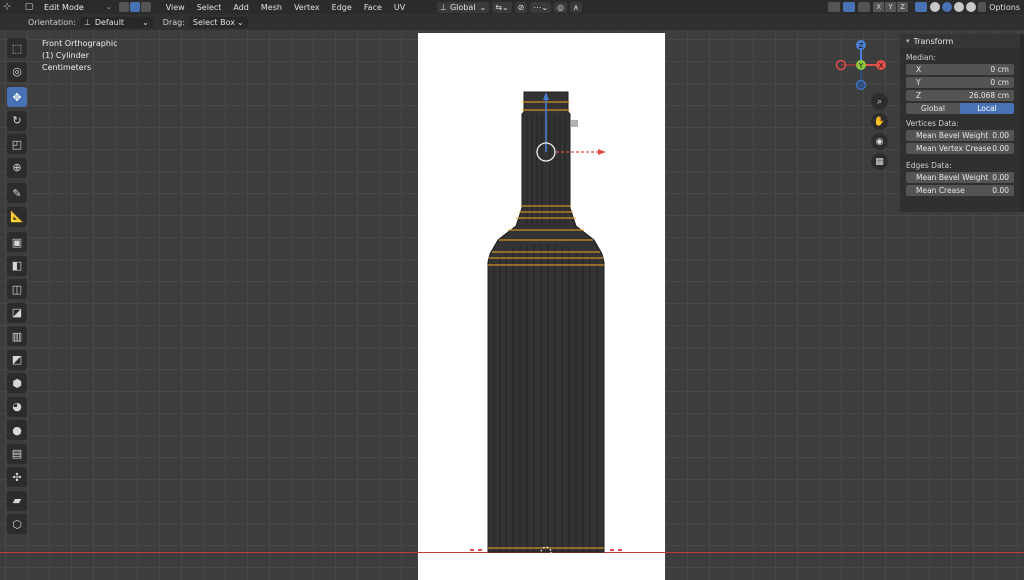 The height and width of the screenshot is (580, 1024). I want to click on drag-dropdown: Select Box ⌄, so click(218, 22).